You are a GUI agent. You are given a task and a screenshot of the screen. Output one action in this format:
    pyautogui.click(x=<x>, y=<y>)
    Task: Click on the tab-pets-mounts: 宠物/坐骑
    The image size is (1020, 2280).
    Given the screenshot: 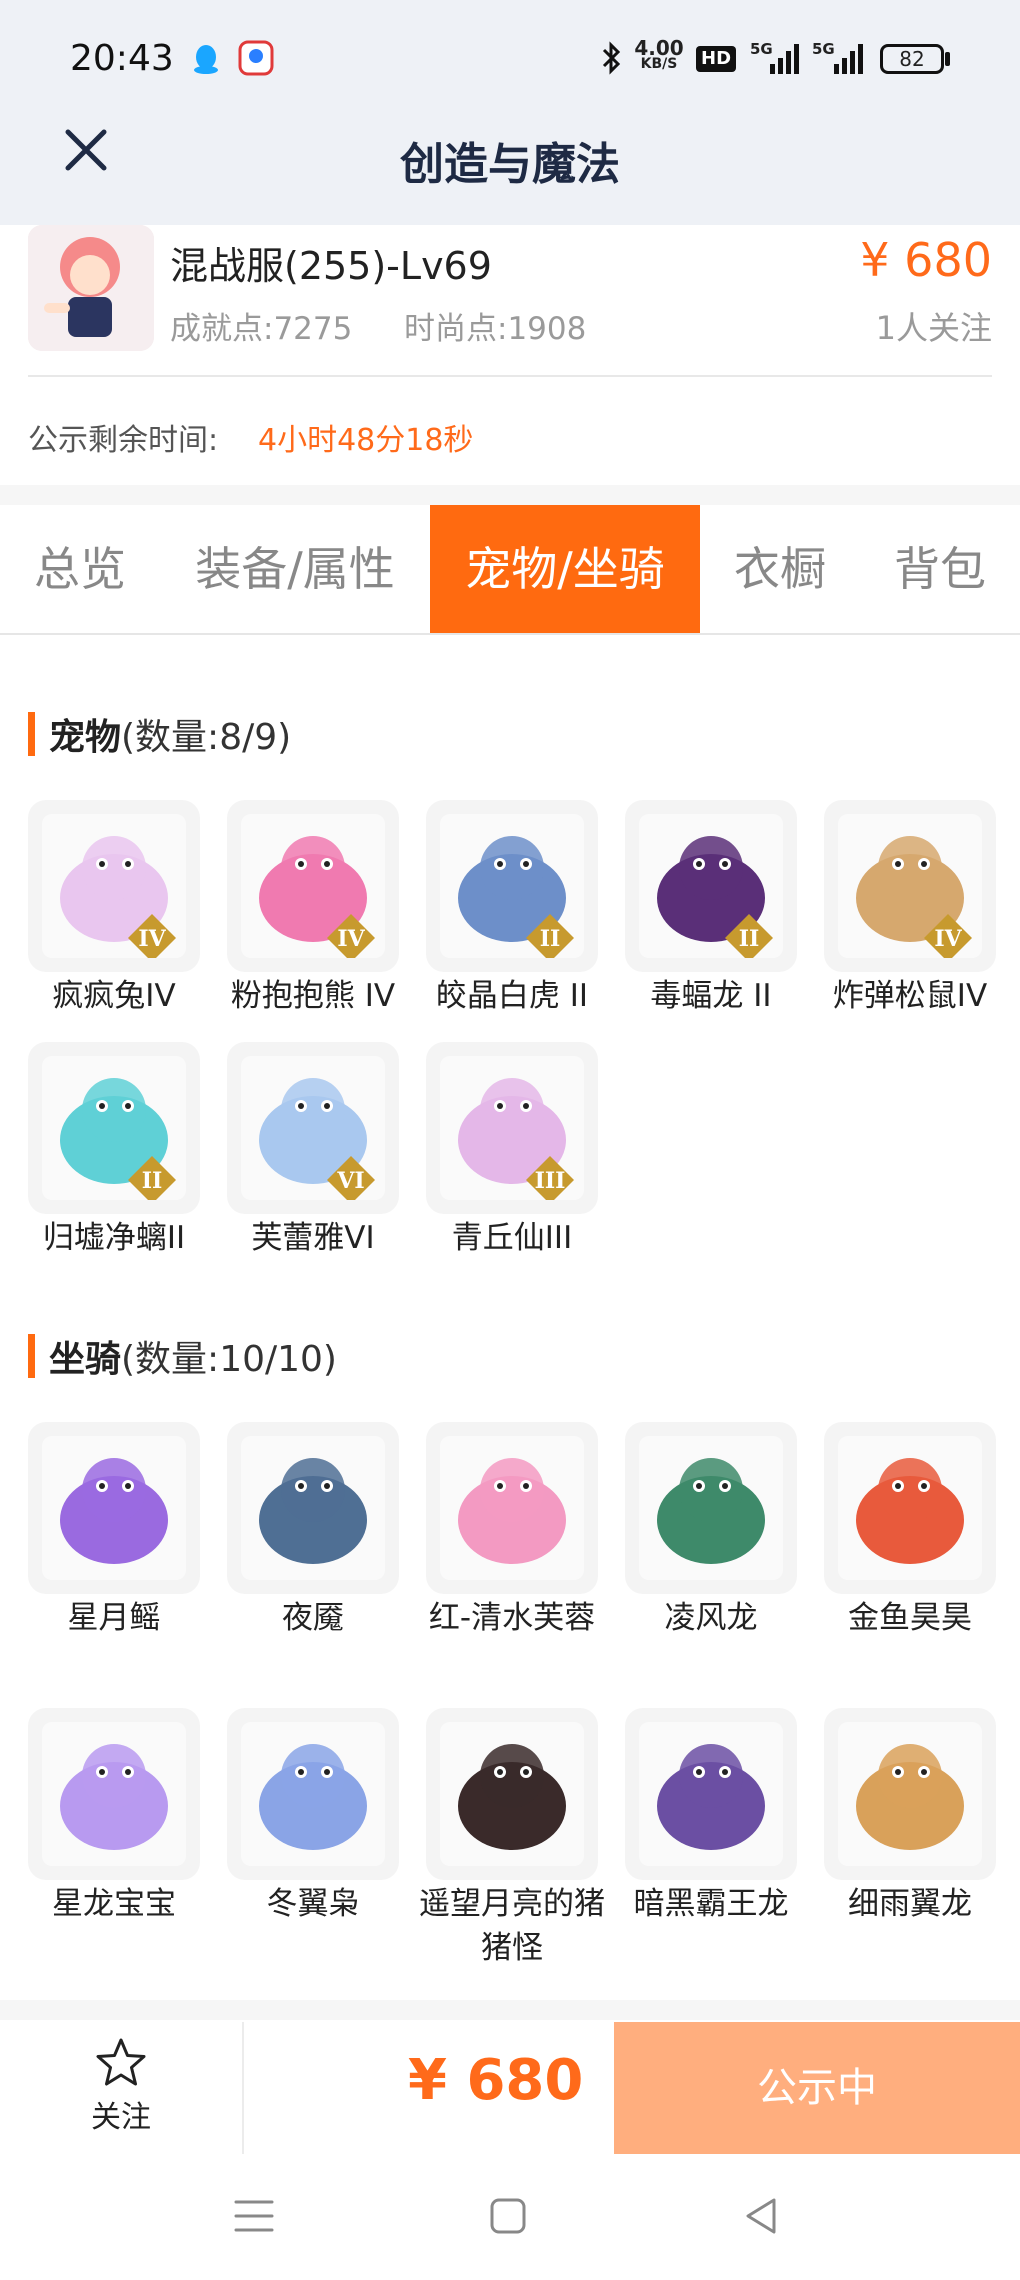 What is the action you would take?
    pyautogui.click(x=565, y=569)
    